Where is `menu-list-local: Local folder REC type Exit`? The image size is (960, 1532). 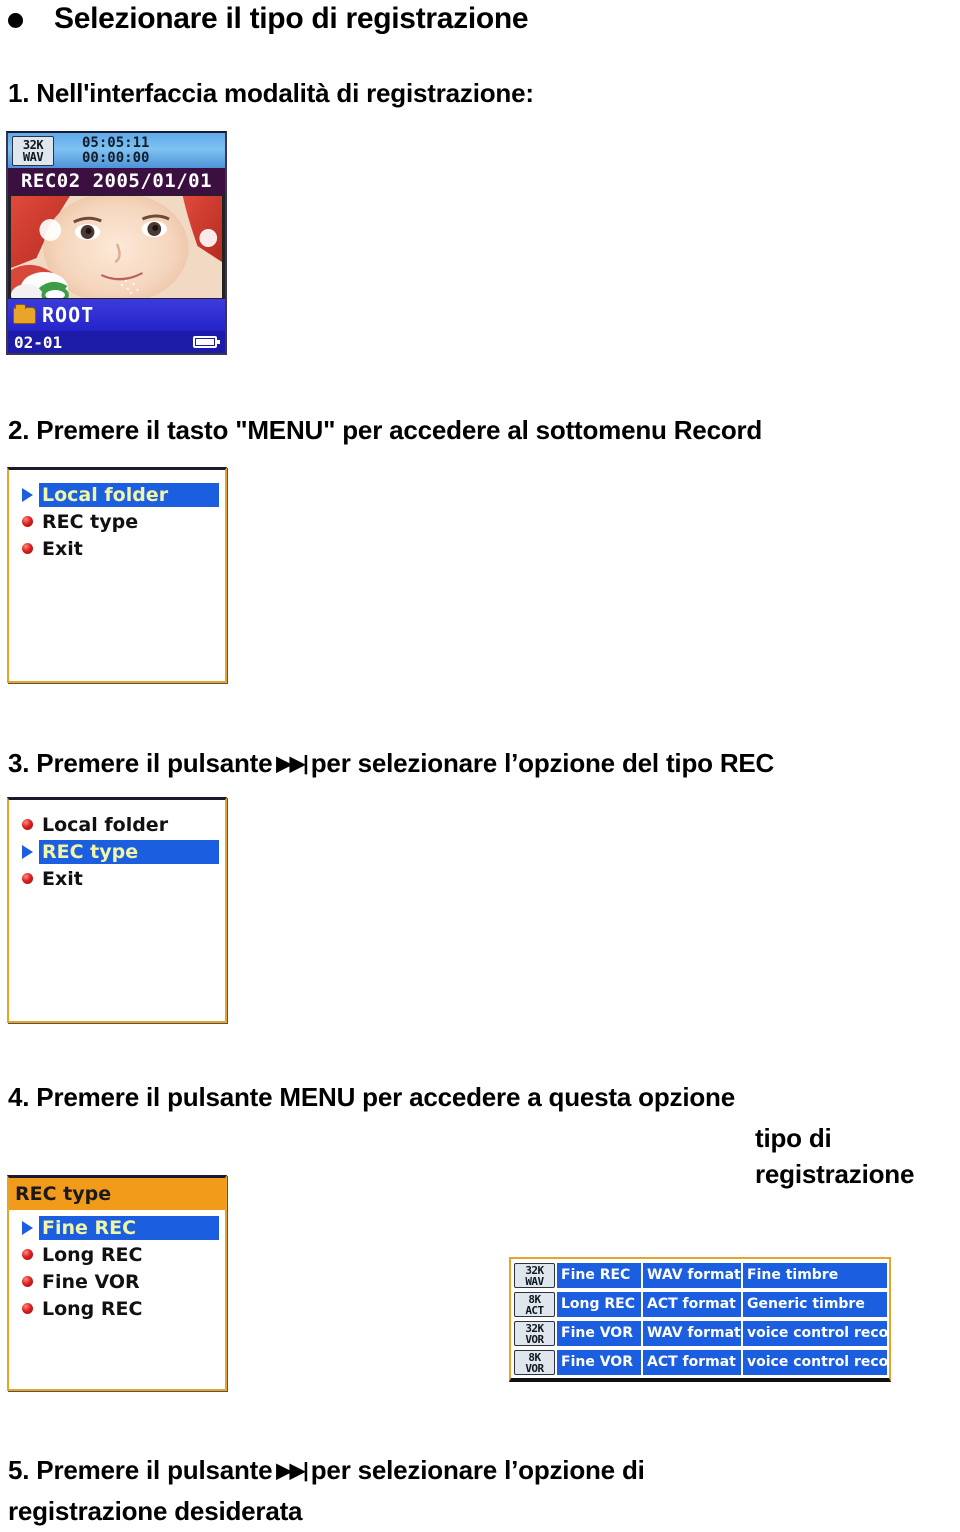 menu-list-local: Local folder REC type Exit is located at coordinates (117, 519).